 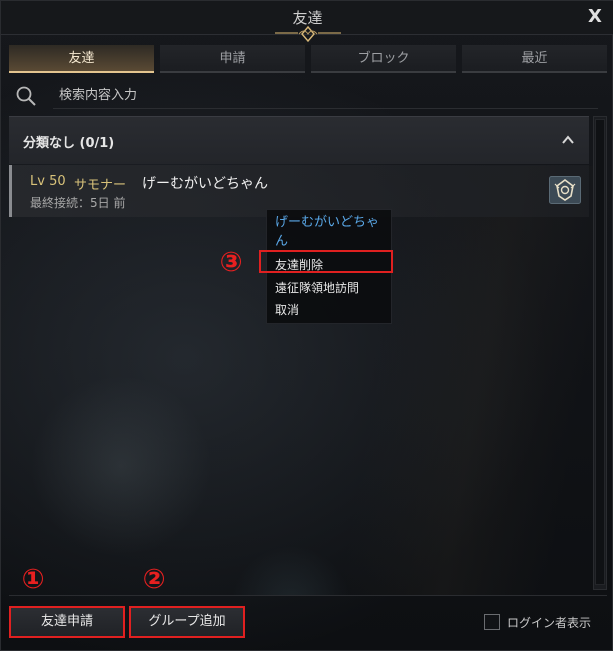 I want to click on friend-class: サモナー, so click(x=100, y=185).